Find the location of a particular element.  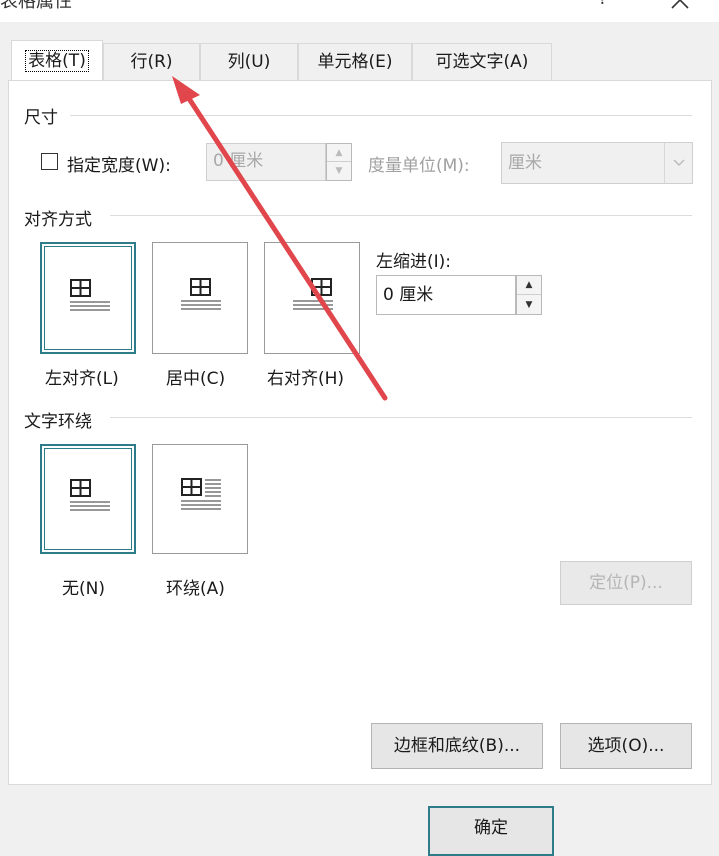

align-right-tile is located at coordinates (312, 298).